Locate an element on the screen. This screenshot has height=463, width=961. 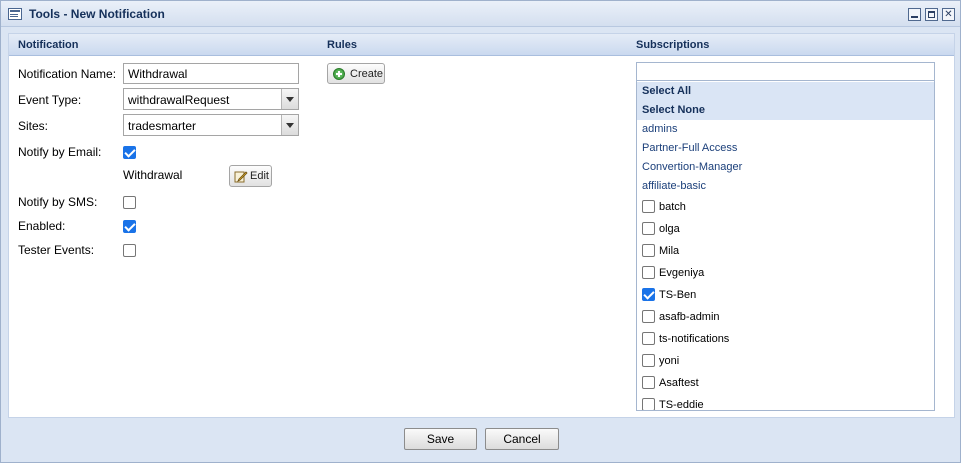
sites-select: tradesmarter is located at coordinates (211, 125).